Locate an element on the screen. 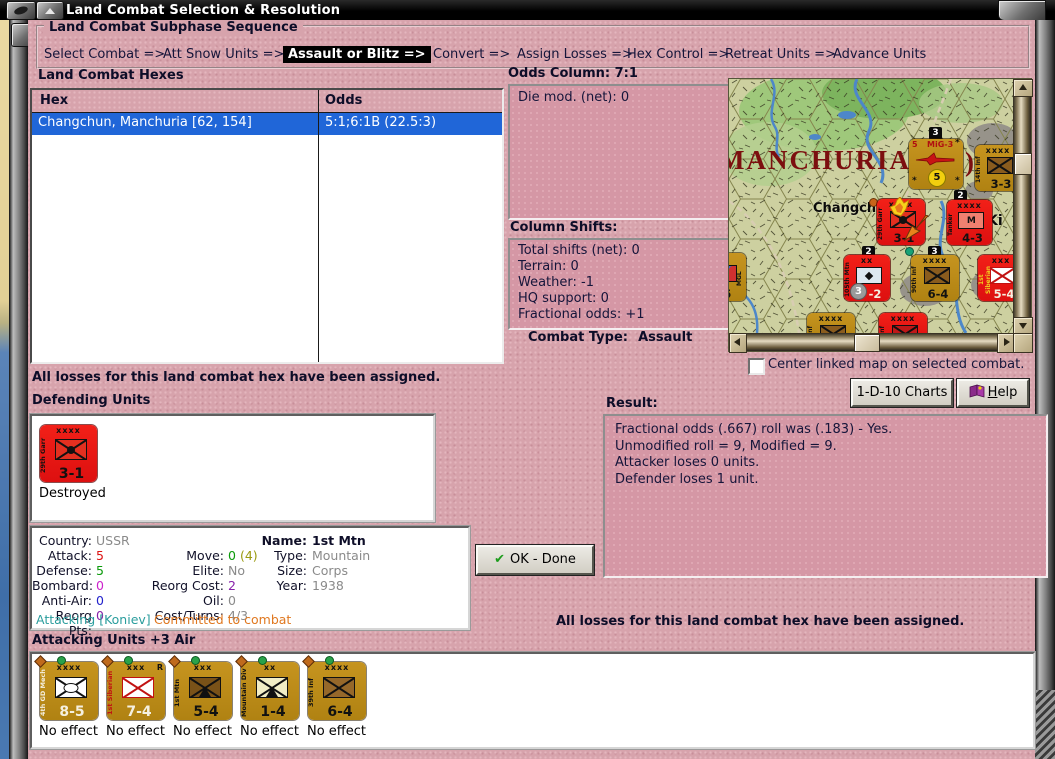  scroll-up-icon is located at coordinates (1023, 88).